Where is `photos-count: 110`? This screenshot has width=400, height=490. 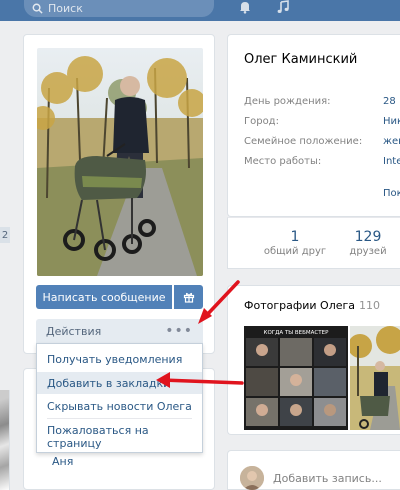 photos-count: 110 is located at coordinates (370, 305).